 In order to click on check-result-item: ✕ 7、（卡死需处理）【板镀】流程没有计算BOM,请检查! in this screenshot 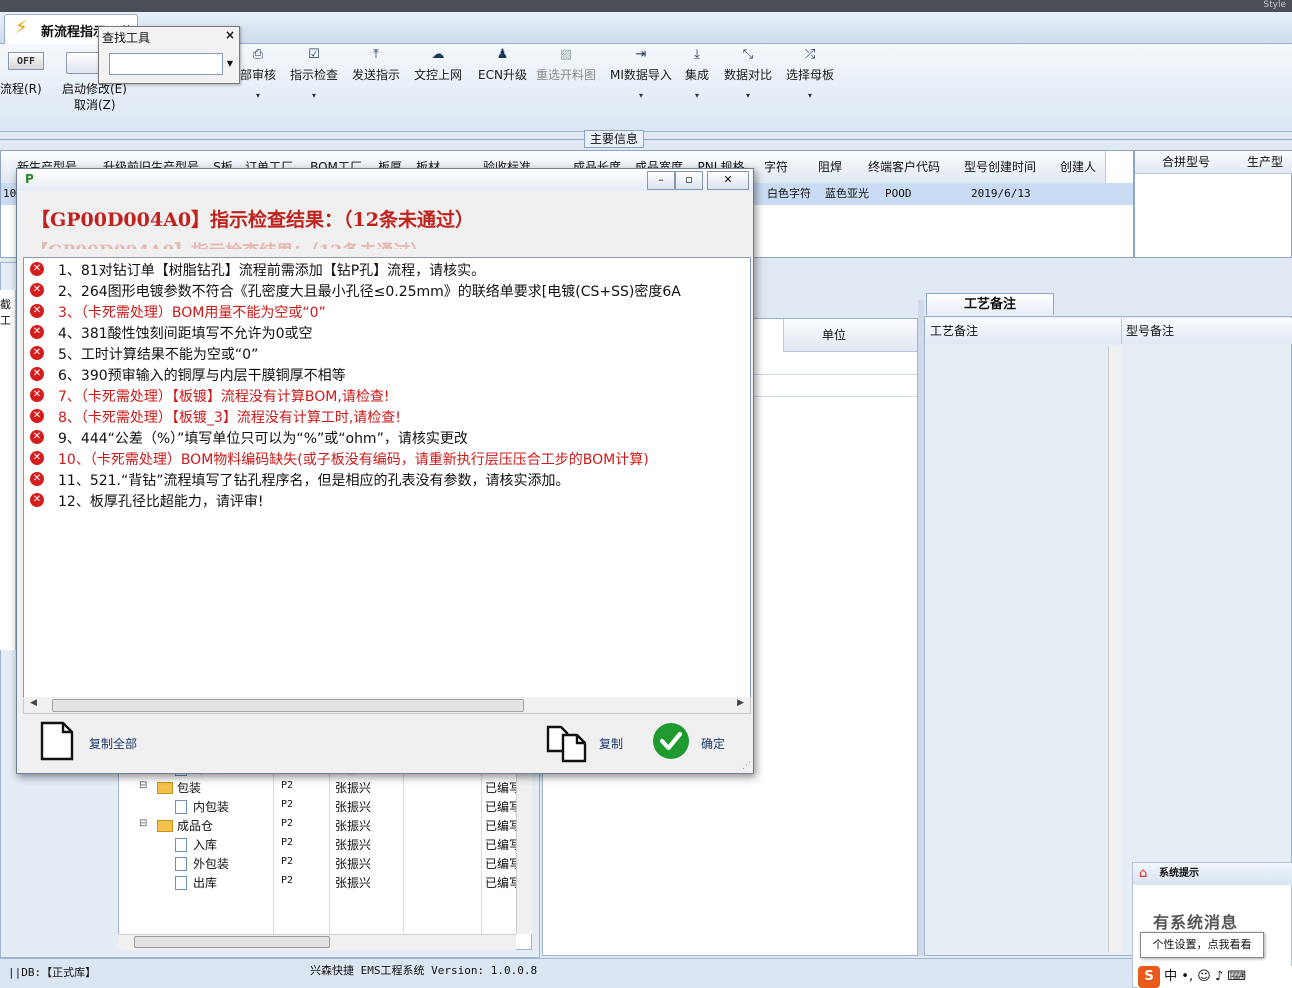, I will do `click(387, 395)`.